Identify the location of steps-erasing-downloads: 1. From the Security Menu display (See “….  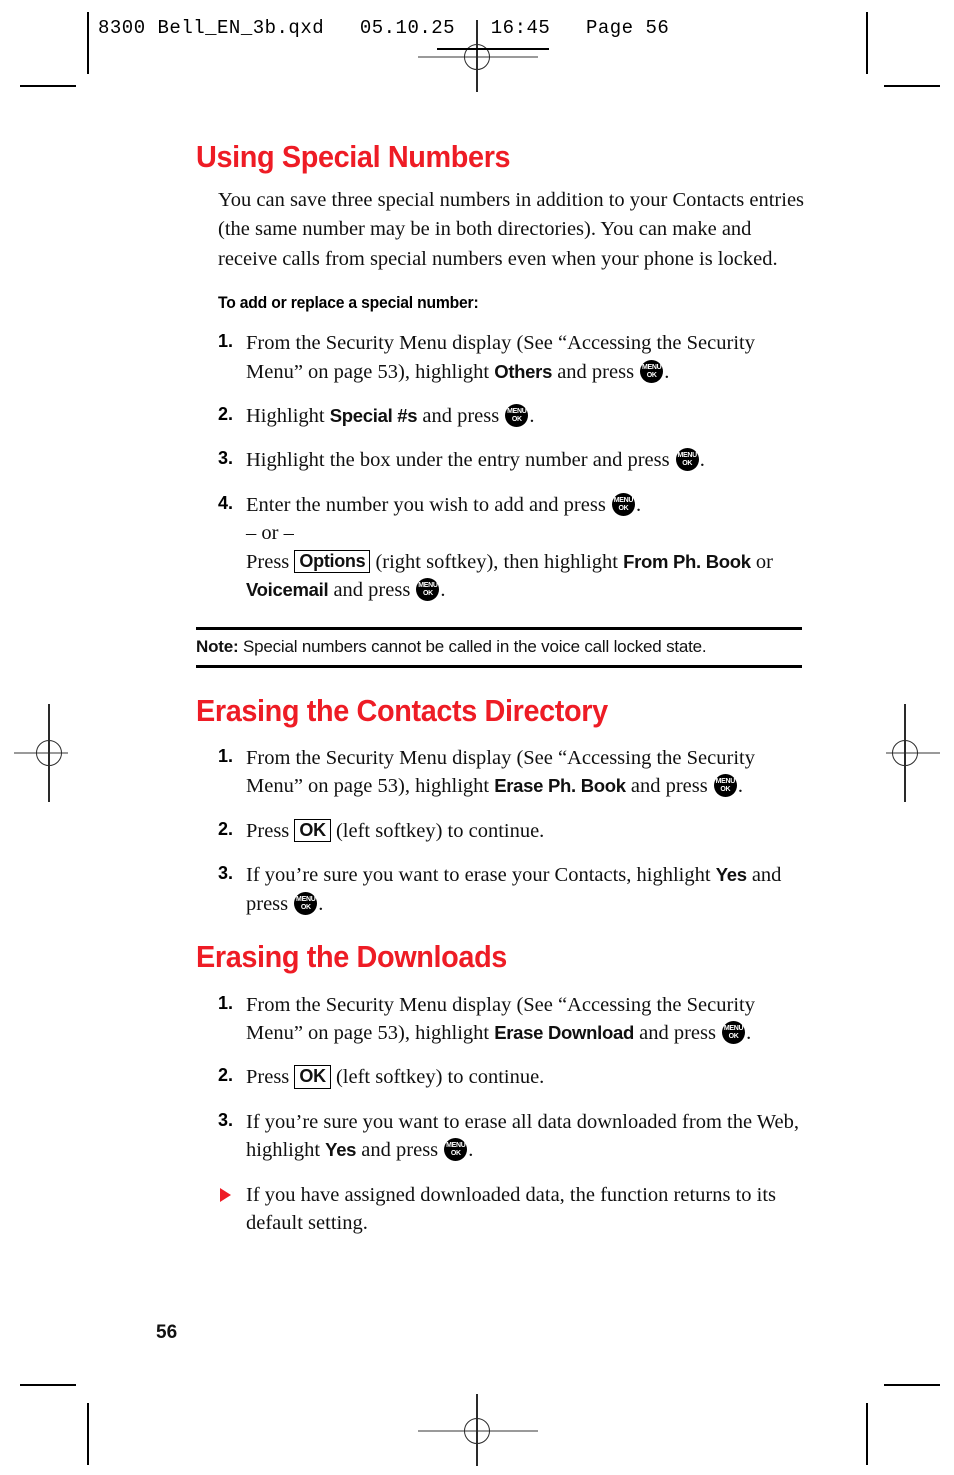
(499, 1114).